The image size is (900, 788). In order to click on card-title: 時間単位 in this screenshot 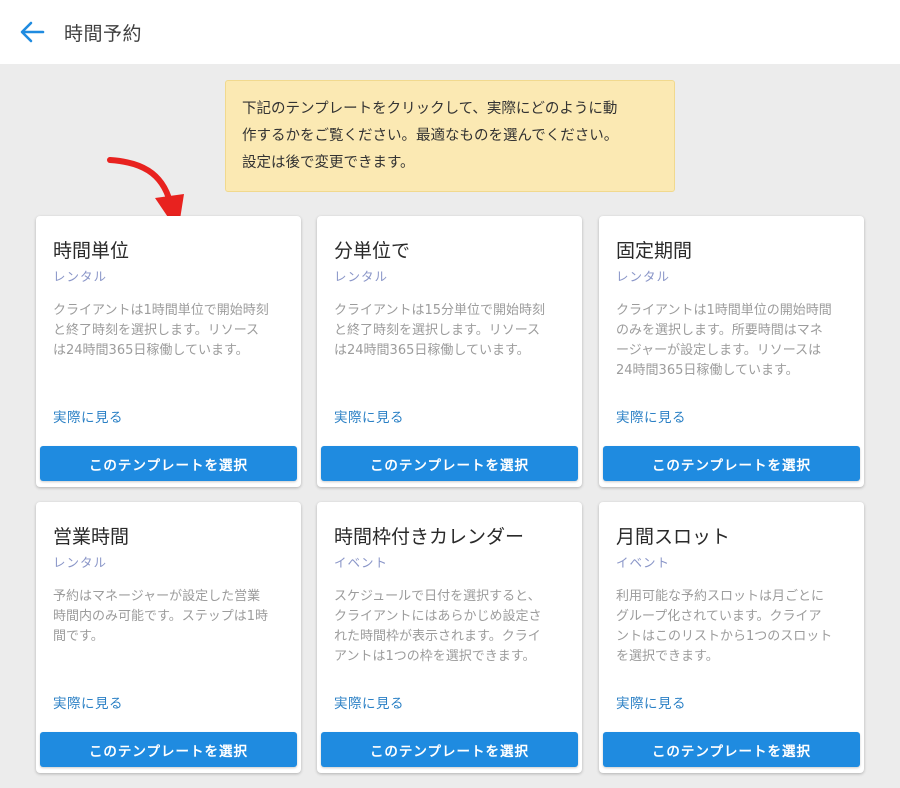, I will do `click(91, 251)`.